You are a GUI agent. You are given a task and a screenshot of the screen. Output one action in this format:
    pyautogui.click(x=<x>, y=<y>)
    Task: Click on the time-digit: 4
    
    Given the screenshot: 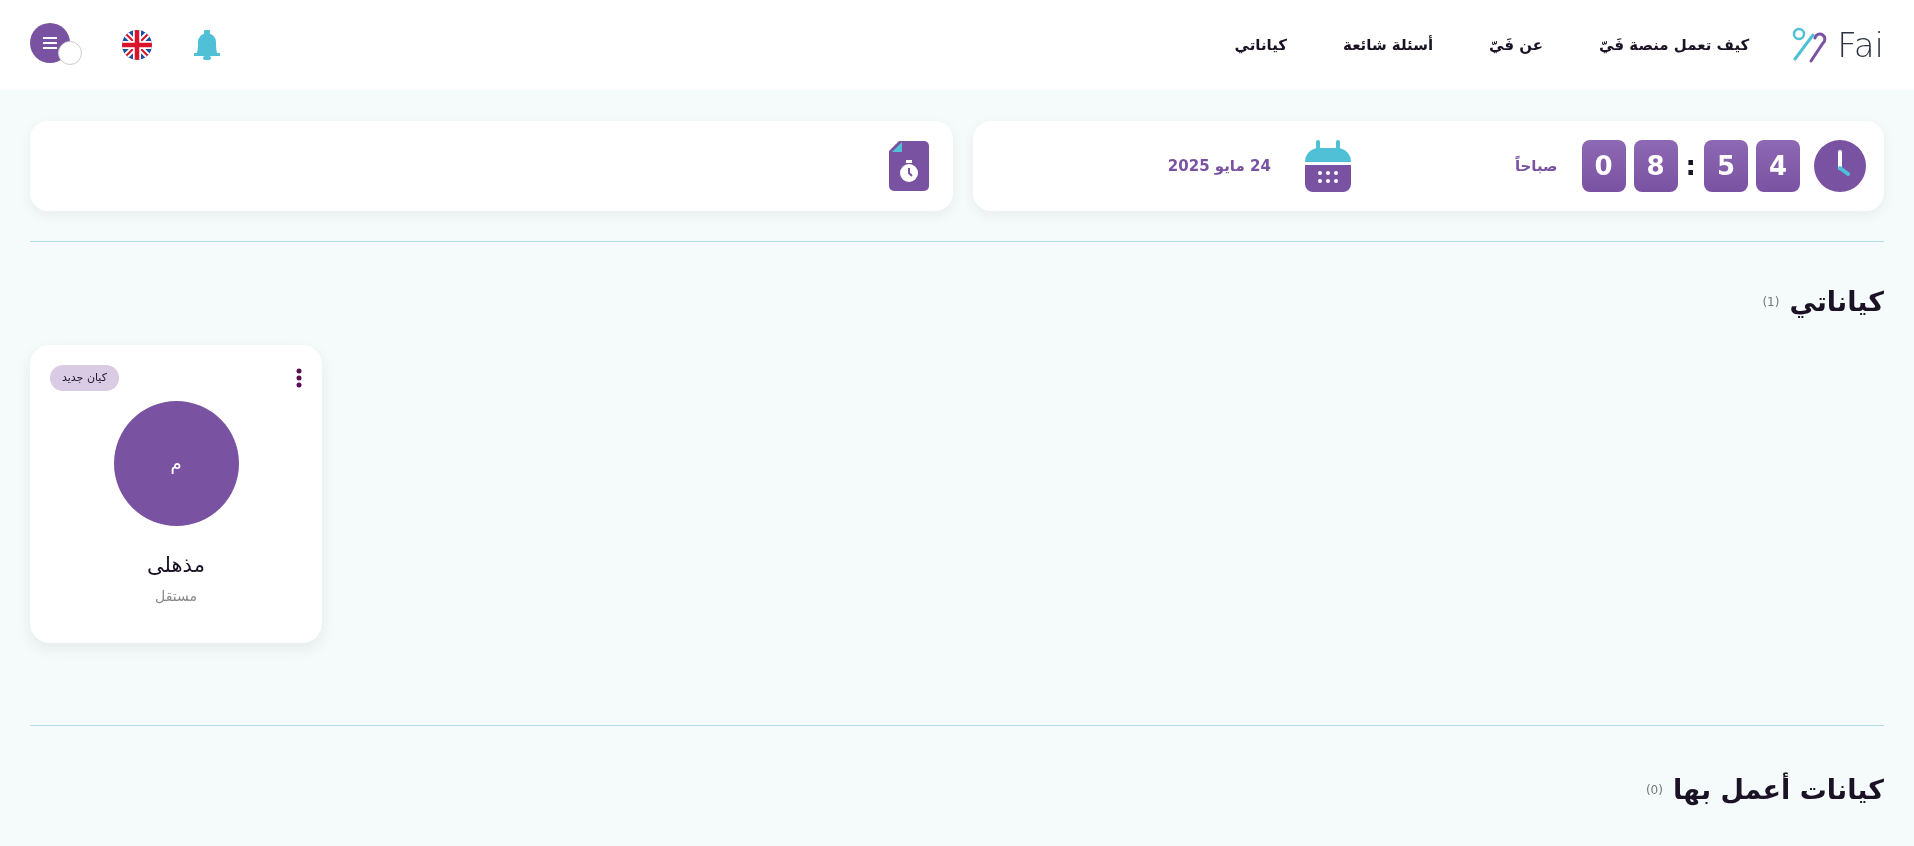 What is the action you would take?
    pyautogui.click(x=1778, y=166)
    